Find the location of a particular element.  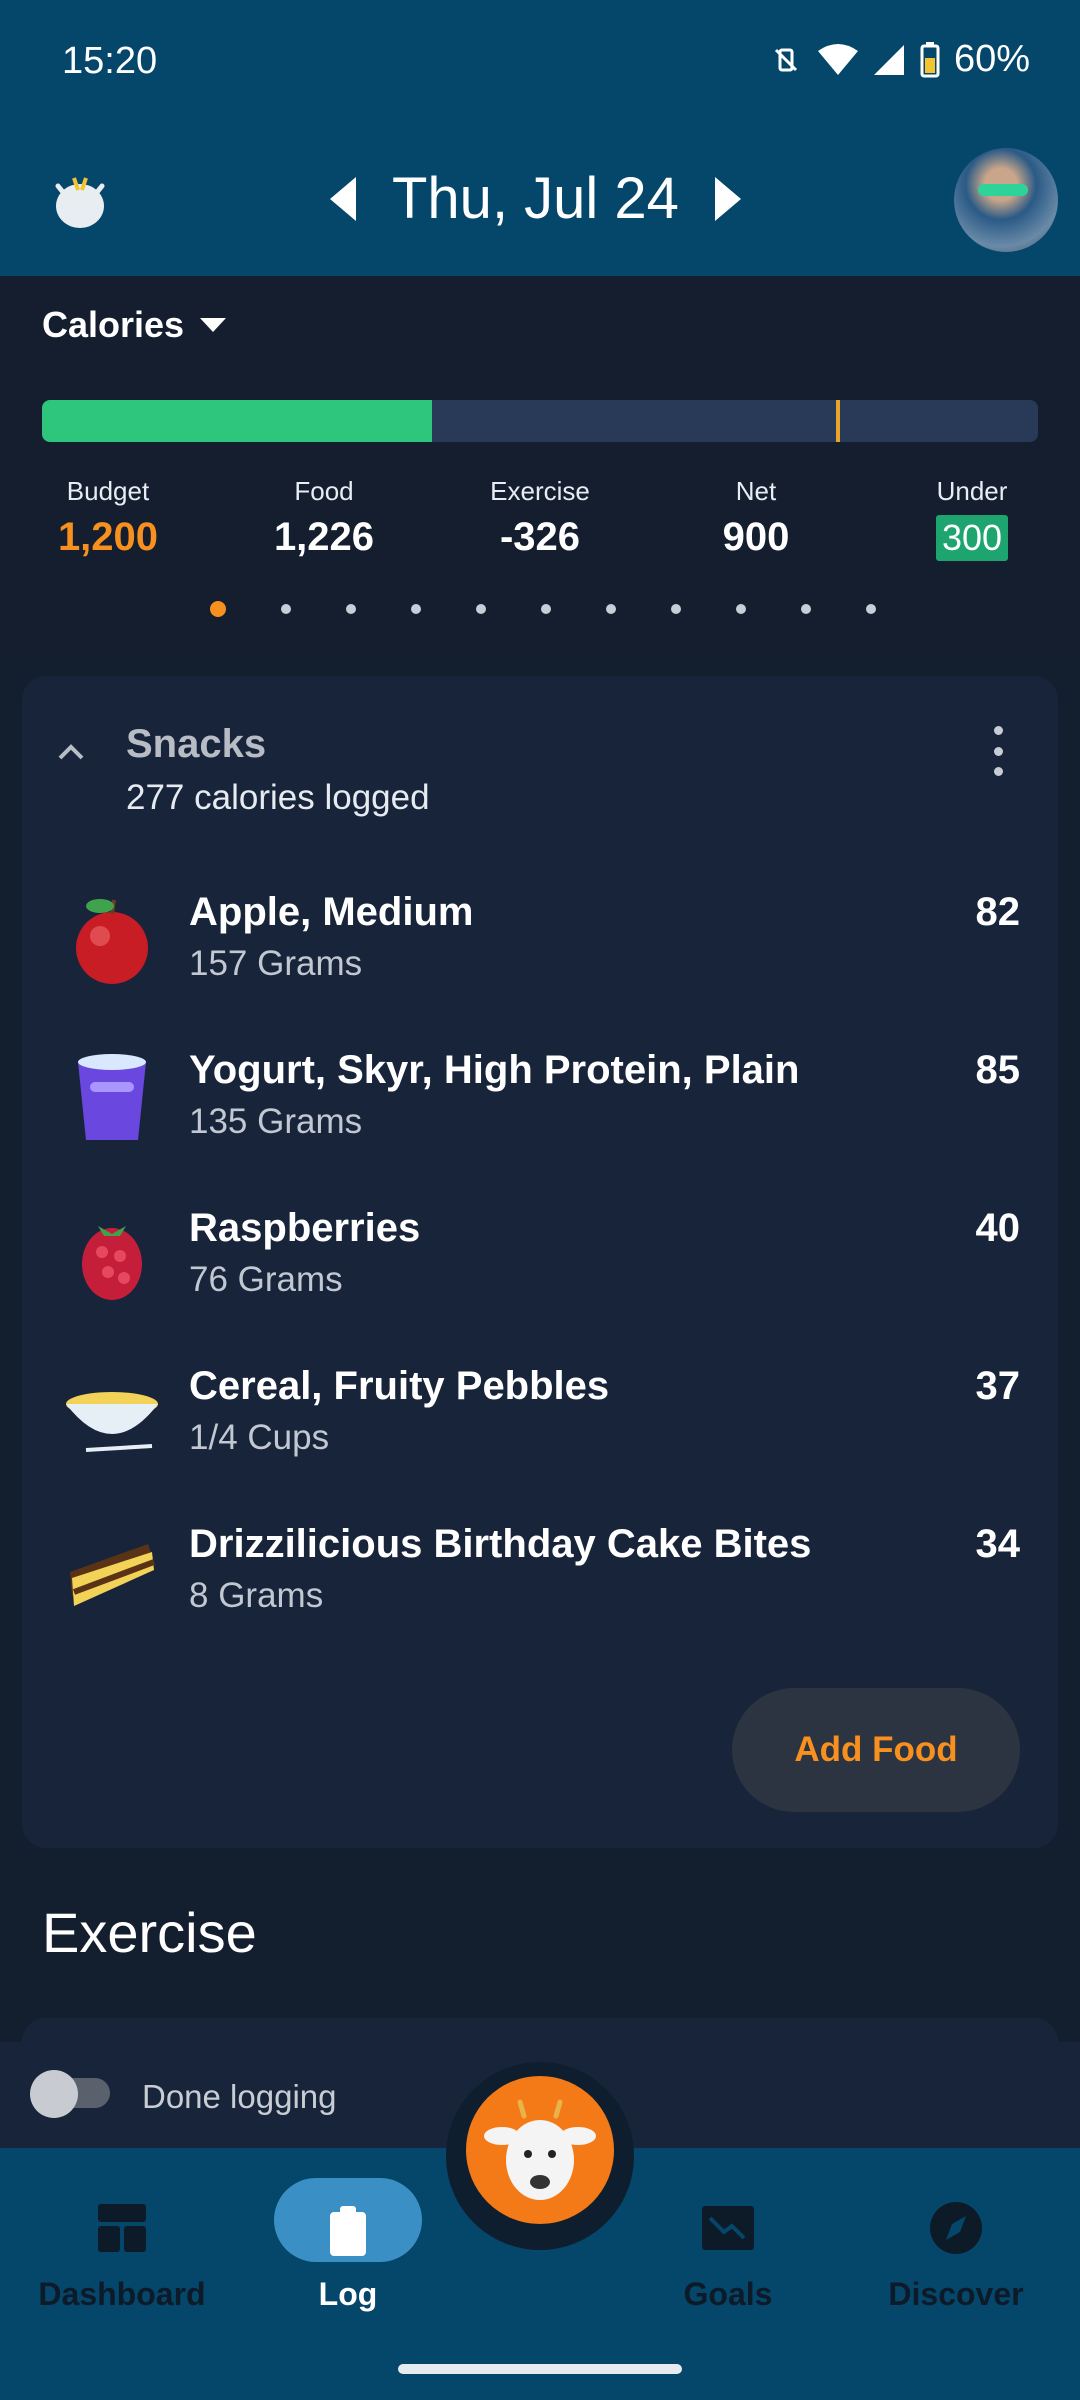

food-name: Cereal, Fruity Pebbles is located at coordinates (399, 1386).